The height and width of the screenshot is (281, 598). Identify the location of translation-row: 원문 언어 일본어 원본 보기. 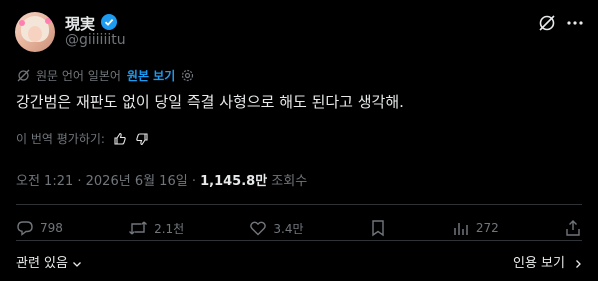
(105, 75).